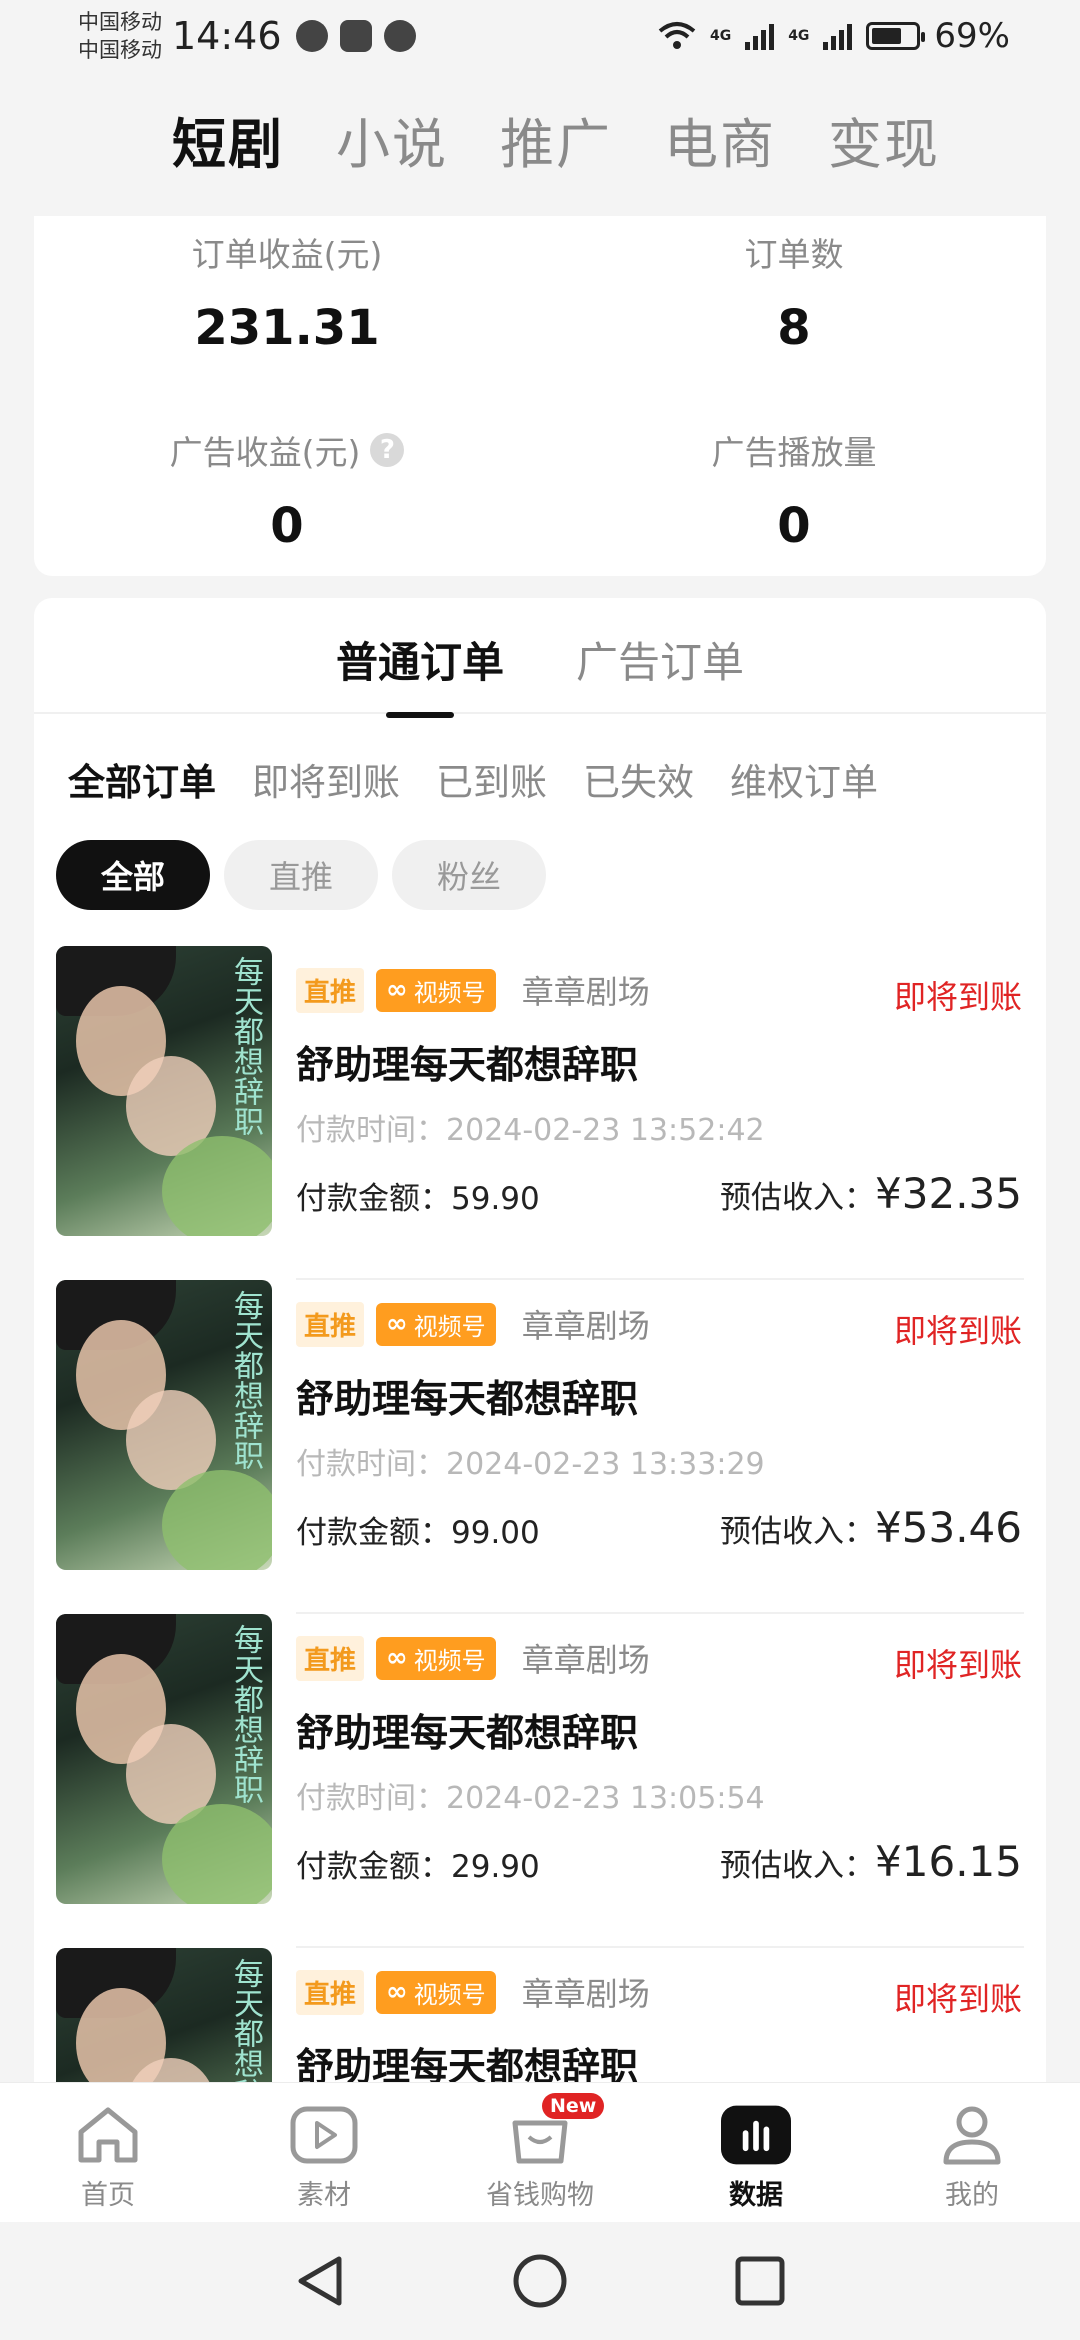 Image resolution: width=1080 pixels, height=2340 pixels. Describe the element at coordinates (794, 328) in the screenshot. I see `order-count-value: 8` at that location.